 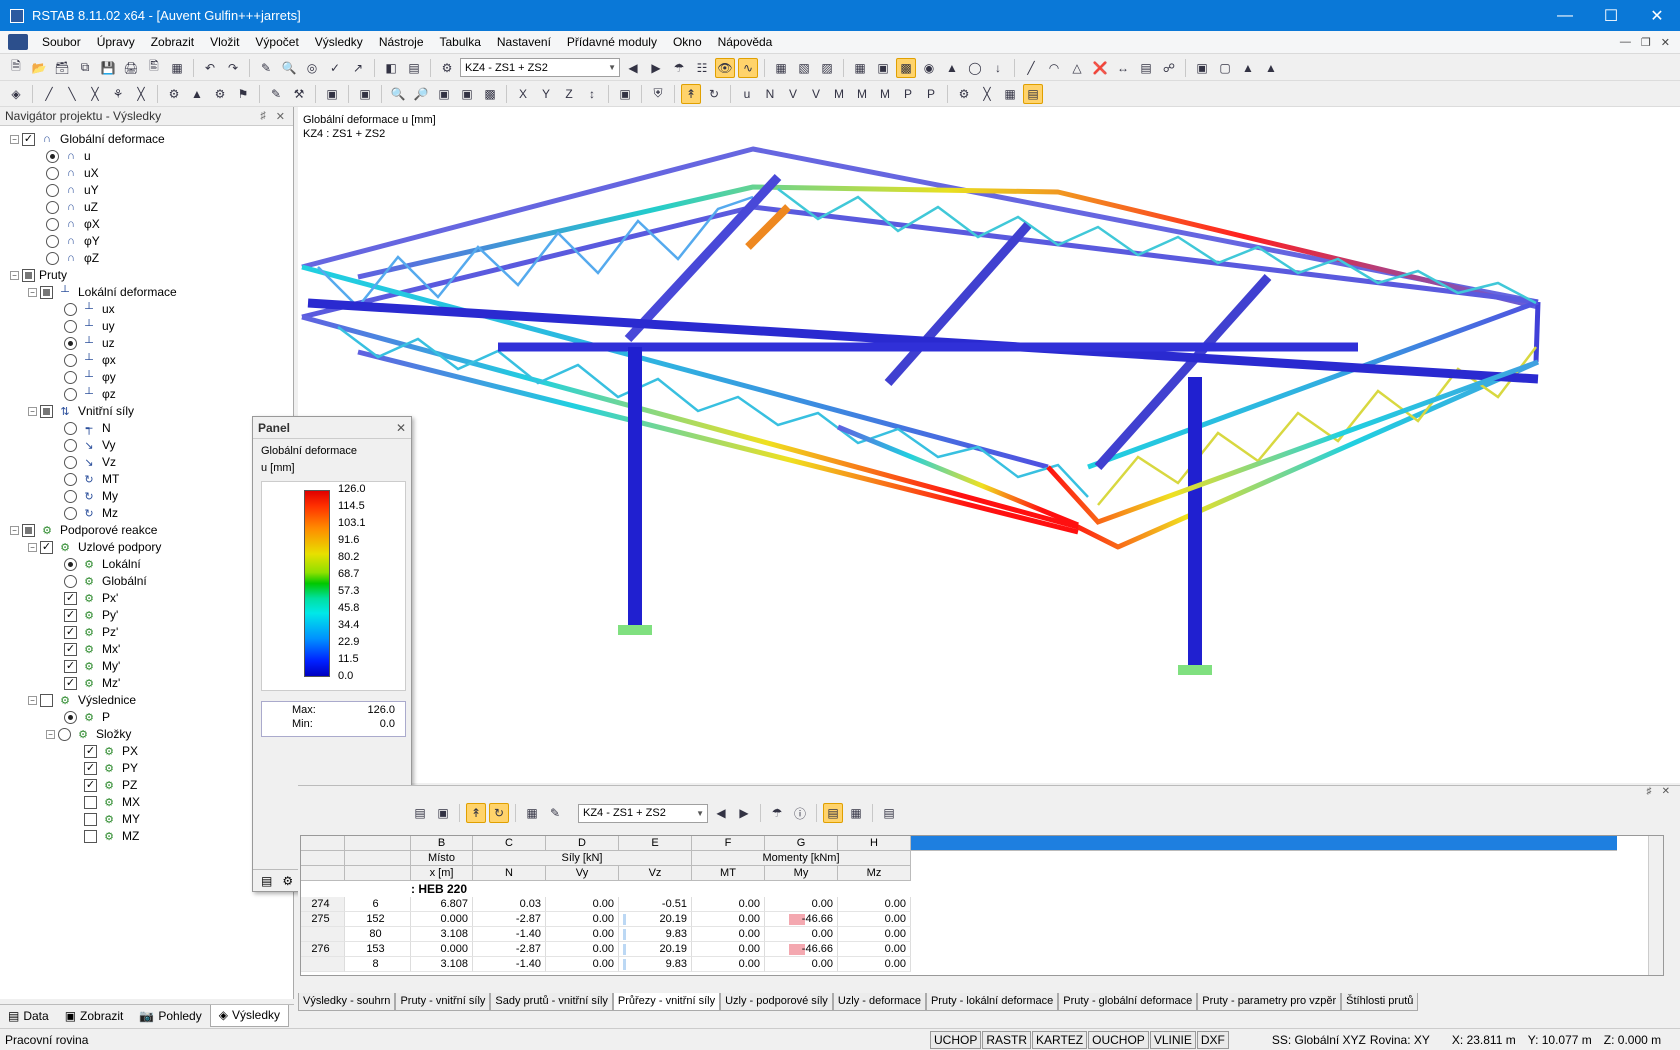 What do you see at coordinates (414, 68) in the screenshot?
I see `panel-grid-icon: ▤` at bounding box center [414, 68].